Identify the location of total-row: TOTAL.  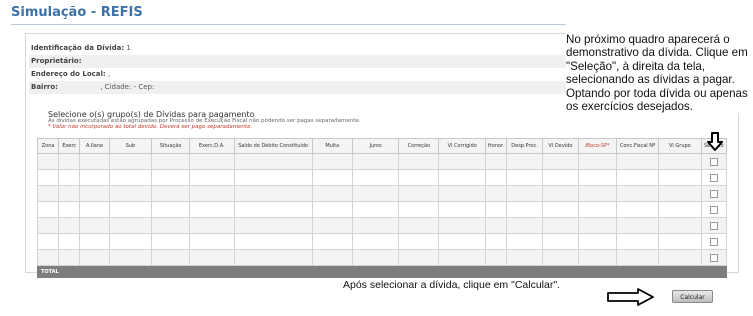
(381, 271).